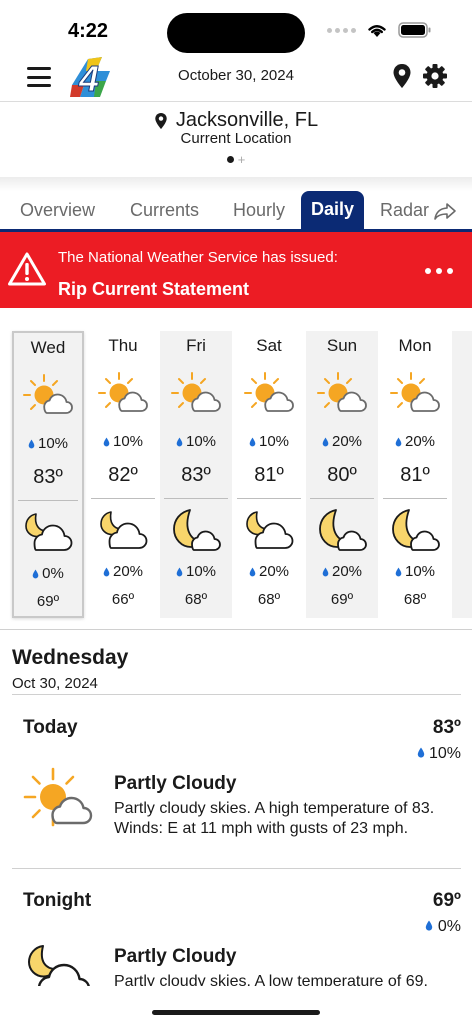 Image resolution: width=472 pixels, height=1024 pixels. I want to click on day-column-thu: Thu 10% 82º 20% 66º, so click(123, 474).